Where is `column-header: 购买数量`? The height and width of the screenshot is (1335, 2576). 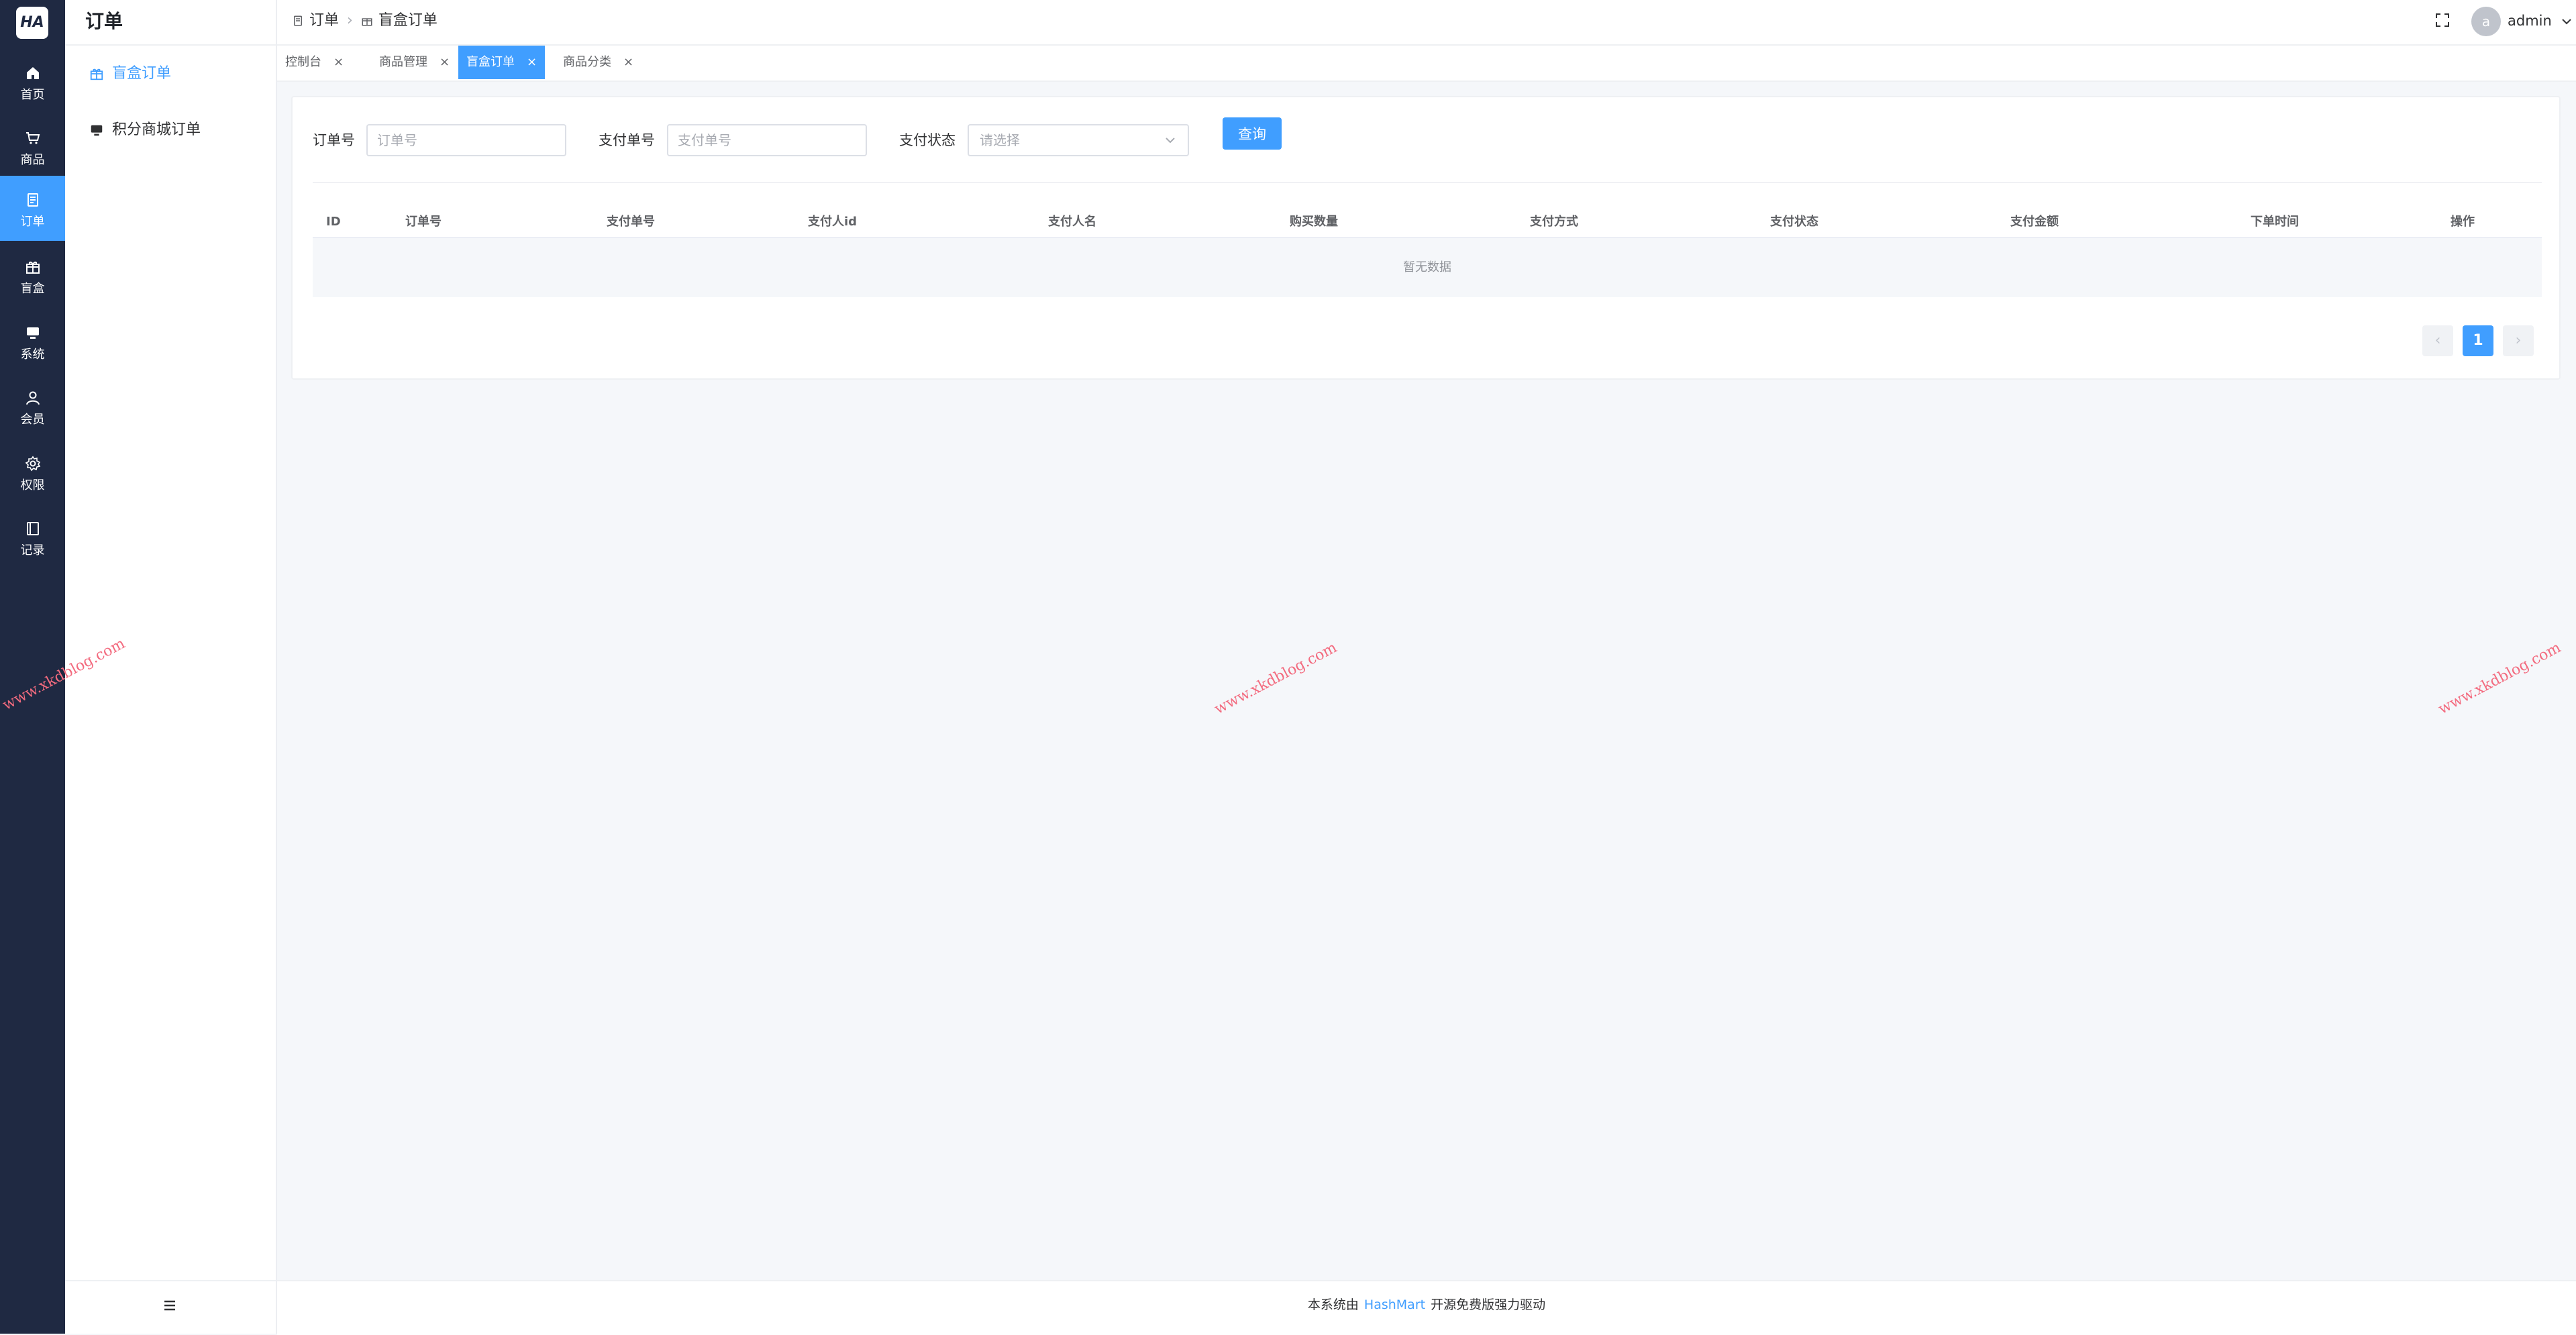 column-header: 购买数量 is located at coordinates (1314, 222).